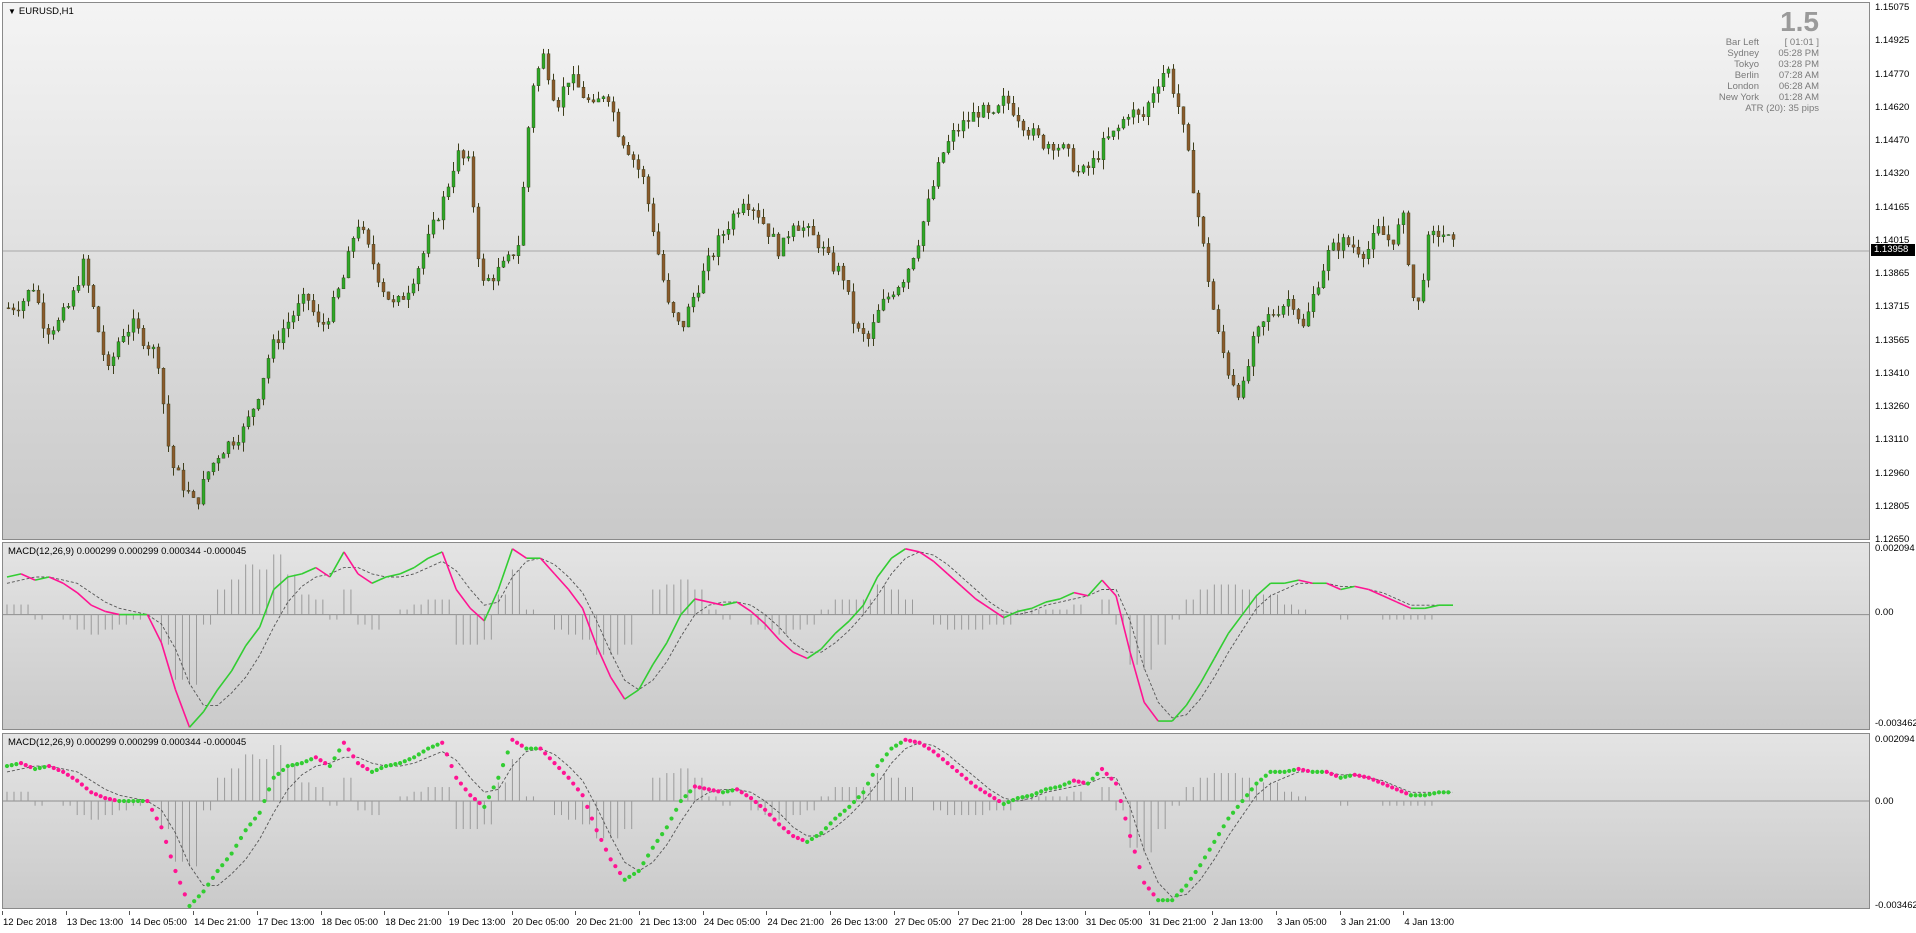 This screenshot has height=933, width=1916. Describe the element at coordinates (41, 11) in the screenshot. I see `symbol-label: ▼ EURUSD,H1` at that location.